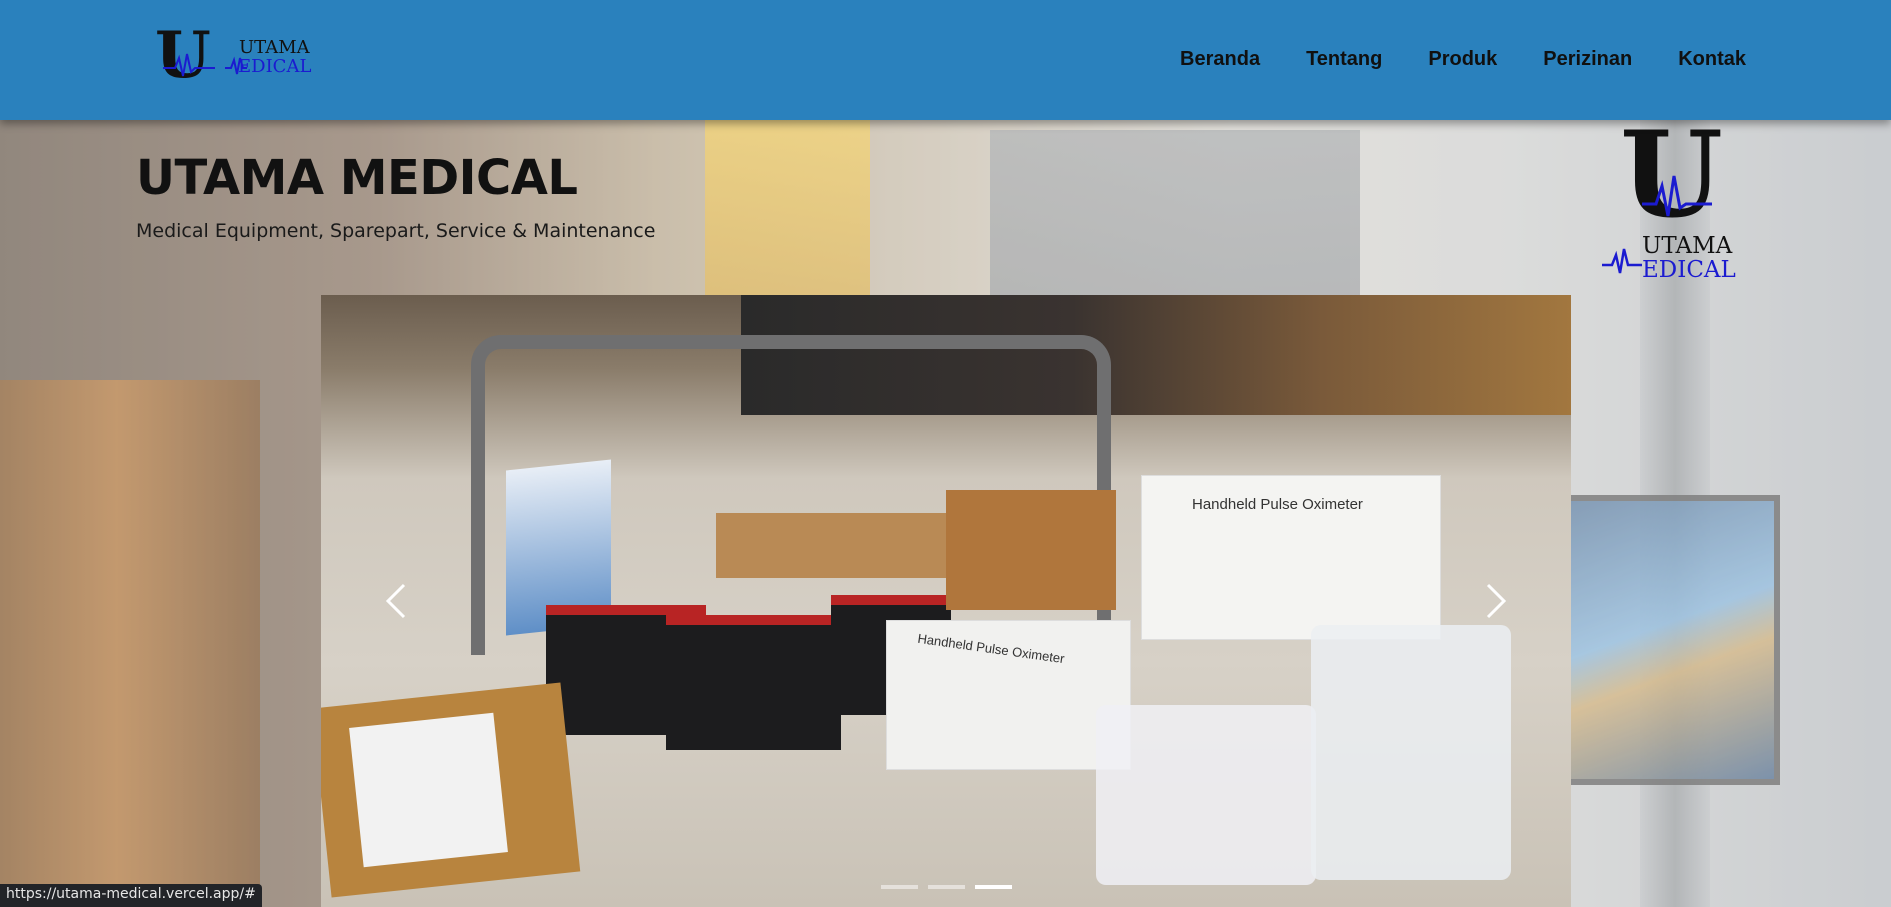 The height and width of the screenshot is (907, 1891). Describe the element at coordinates (131, 895) in the screenshot. I see `status-url: https://utama-medical.vercel.app/#` at that location.